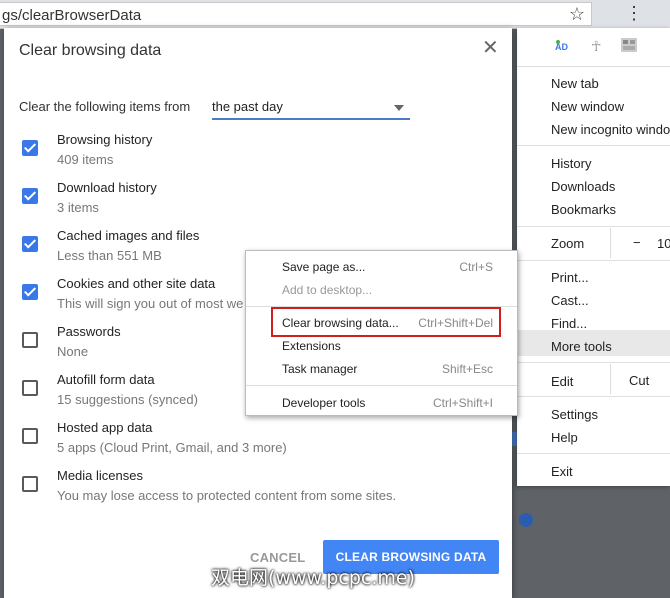 This screenshot has height=598, width=670. What do you see at coordinates (78, 207) in the screenshot?
I see `option-subtitle: 3 items` at bounding box center [78, 207].